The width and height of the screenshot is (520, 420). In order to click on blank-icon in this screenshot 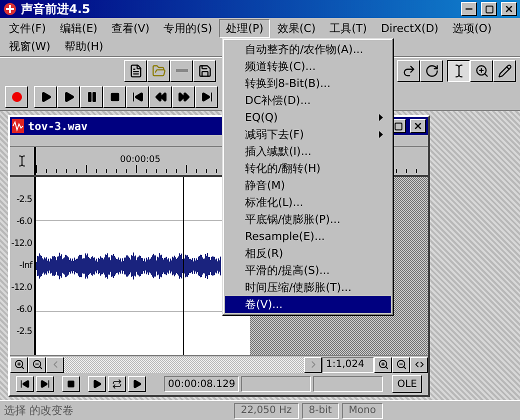, I will do `click(182, 70)`.